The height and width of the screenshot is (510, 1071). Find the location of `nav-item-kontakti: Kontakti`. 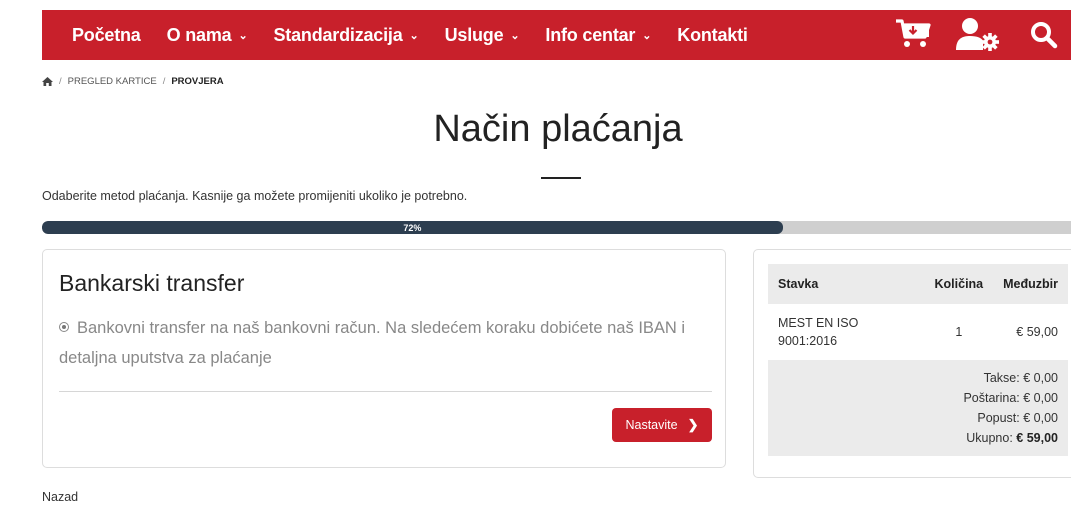

nav-item-kontakti: Kontakti is located at coordinates (712, 35).